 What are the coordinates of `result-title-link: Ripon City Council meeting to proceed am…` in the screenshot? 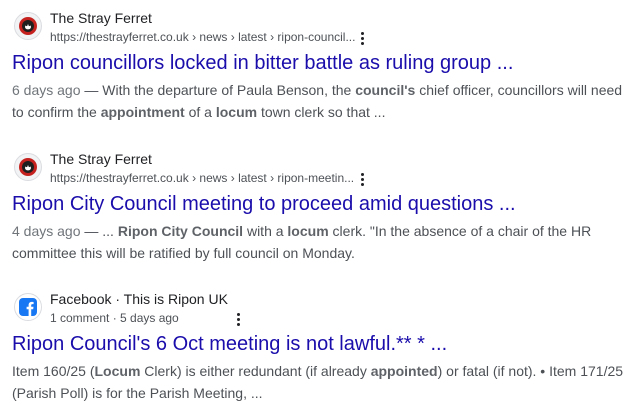 It's located at (322, 204).